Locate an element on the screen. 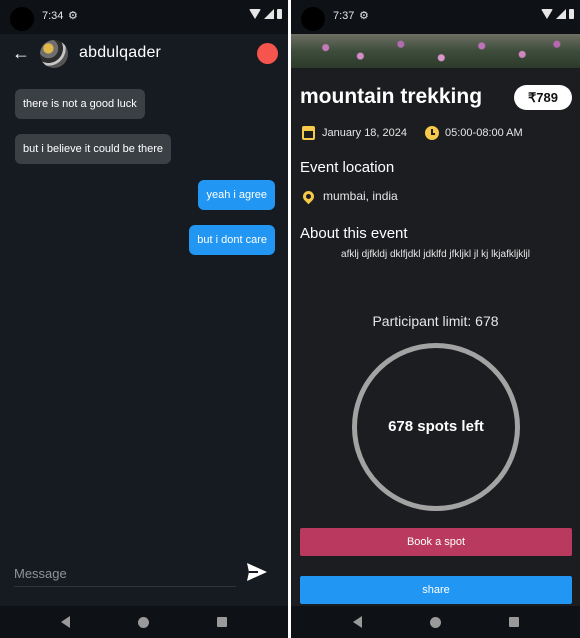 This screenshot has height=638, width=580. location-row: mumbai, india is located at coordinates (349, 196).